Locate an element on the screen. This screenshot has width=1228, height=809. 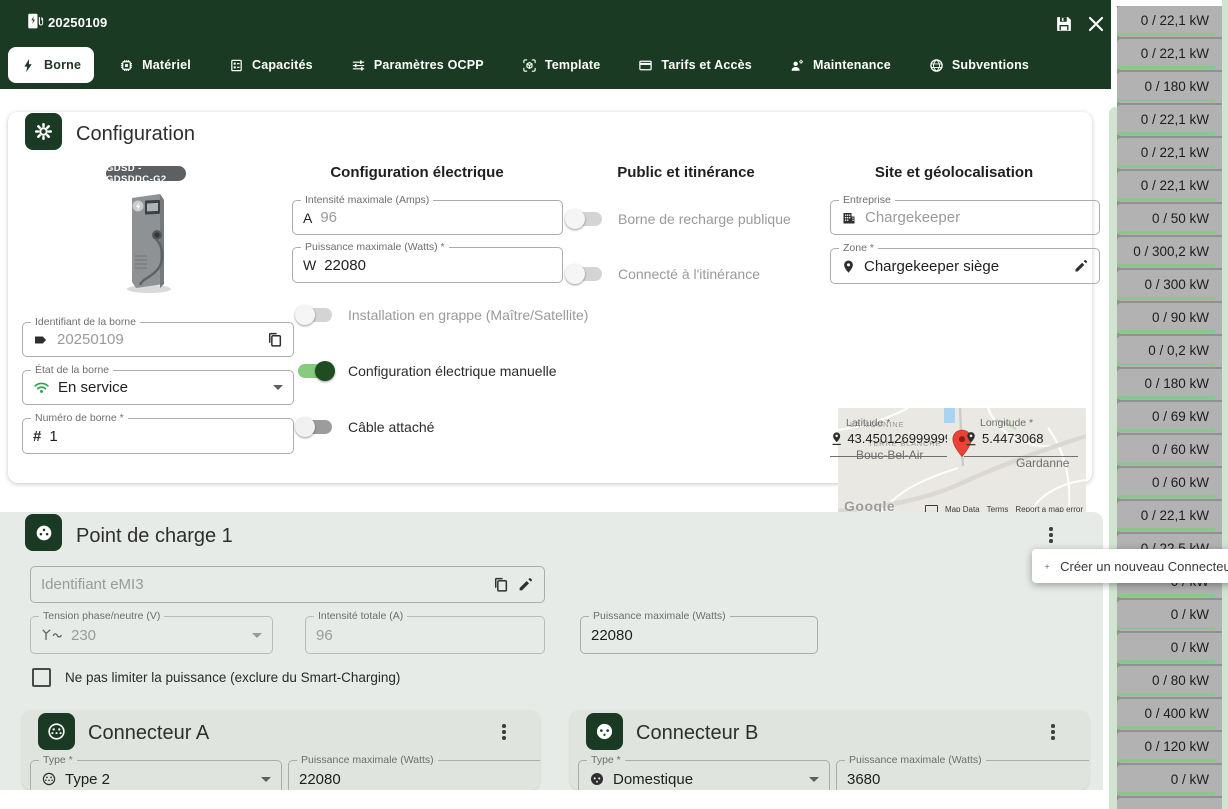
connecteur-a-iconbox is located at coordinates (56, 731).